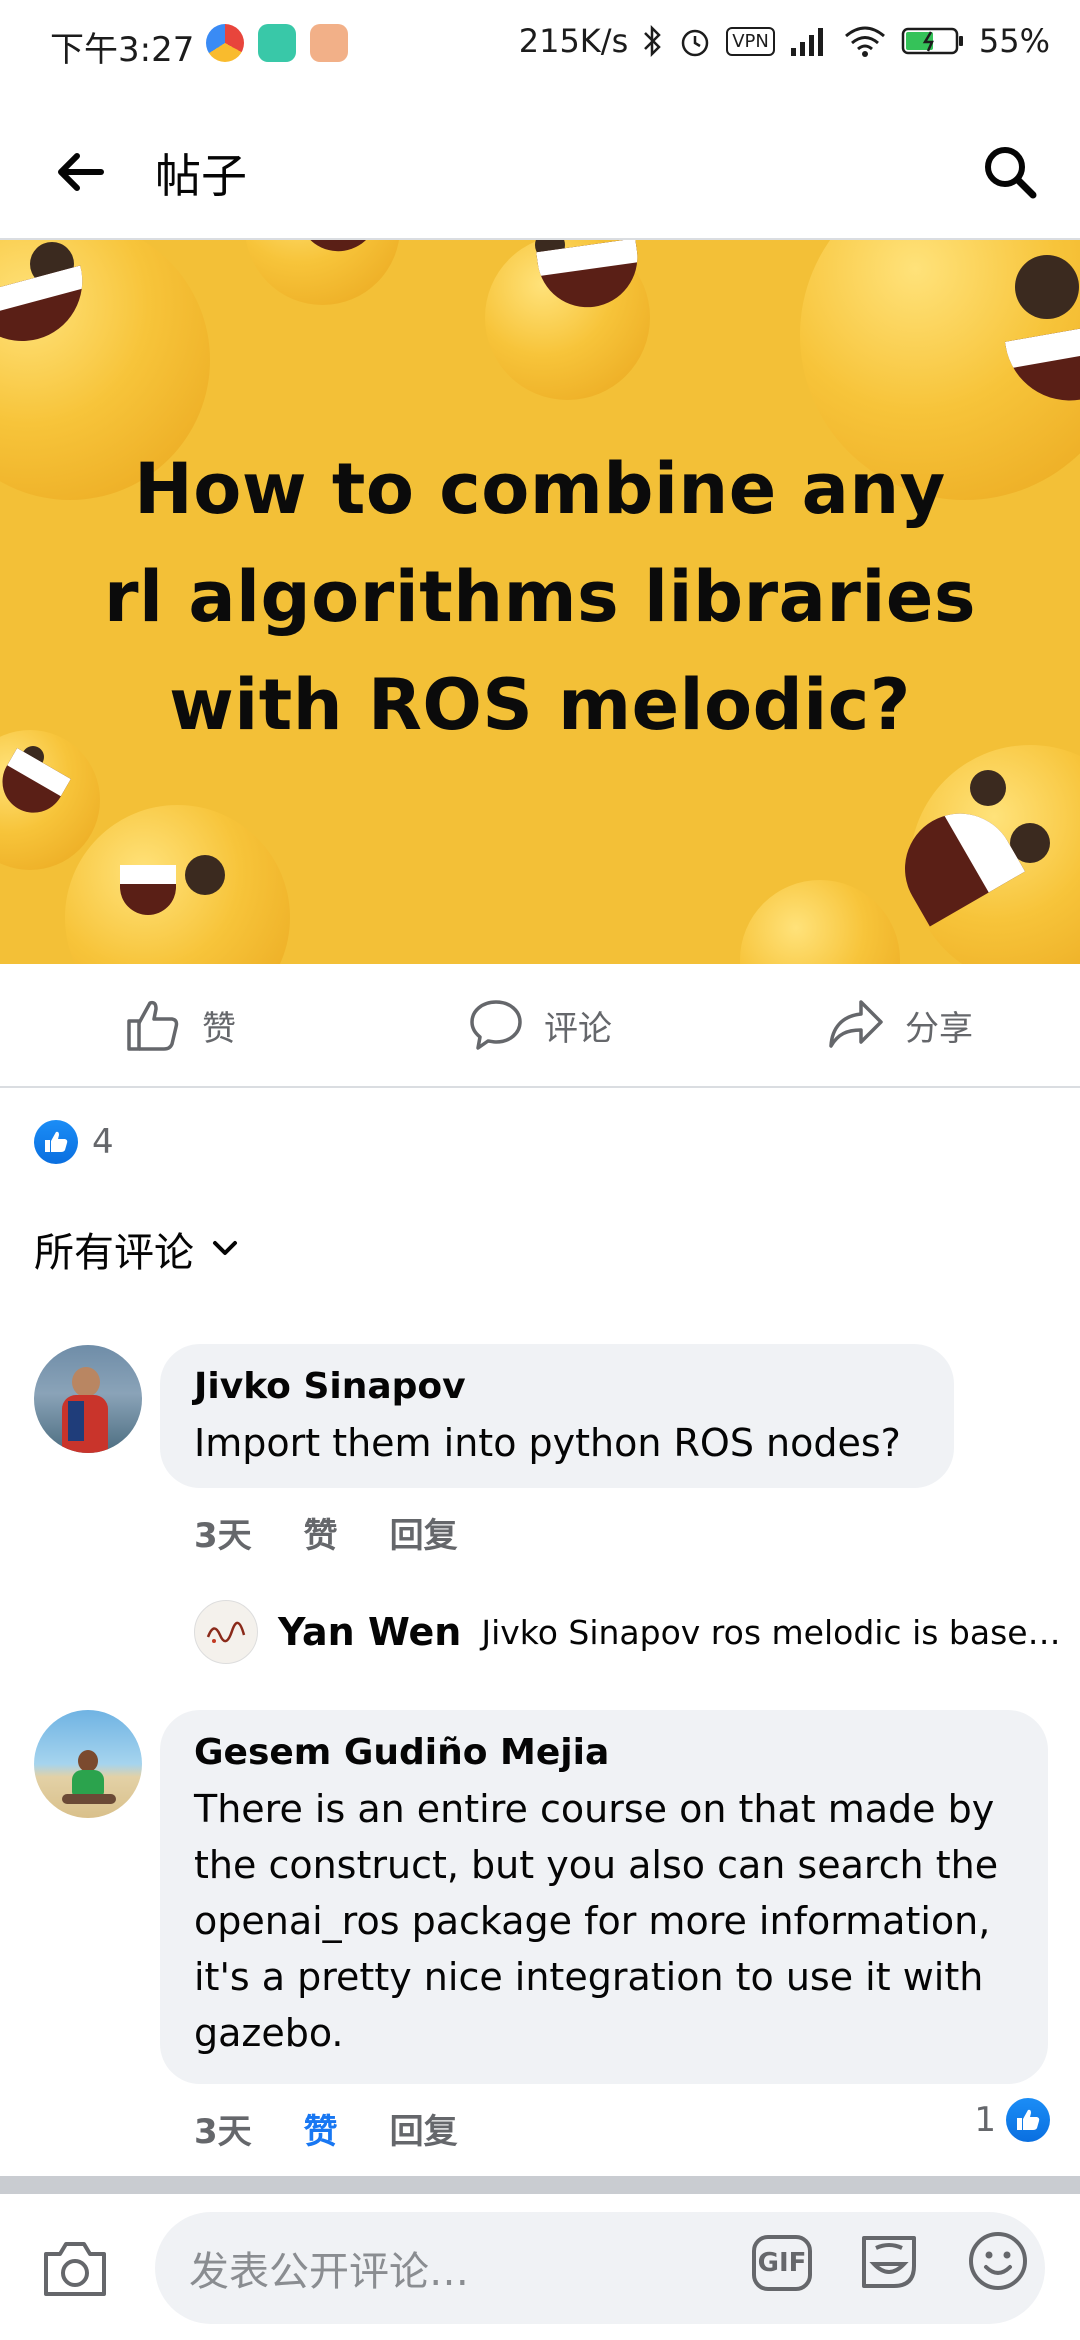 The height and width of the screenshot is (2340, 1080). I want to click on game-app-icon, so click(329, 43).